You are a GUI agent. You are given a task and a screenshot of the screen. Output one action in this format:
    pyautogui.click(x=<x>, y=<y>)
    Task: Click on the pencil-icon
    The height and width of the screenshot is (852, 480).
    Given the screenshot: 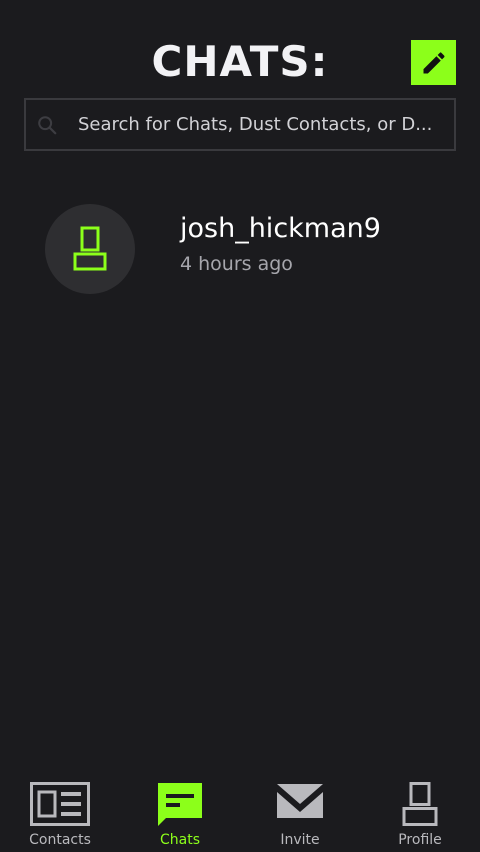 What is the action you would take?
    pyautogui.click(x=434, y=62)
    